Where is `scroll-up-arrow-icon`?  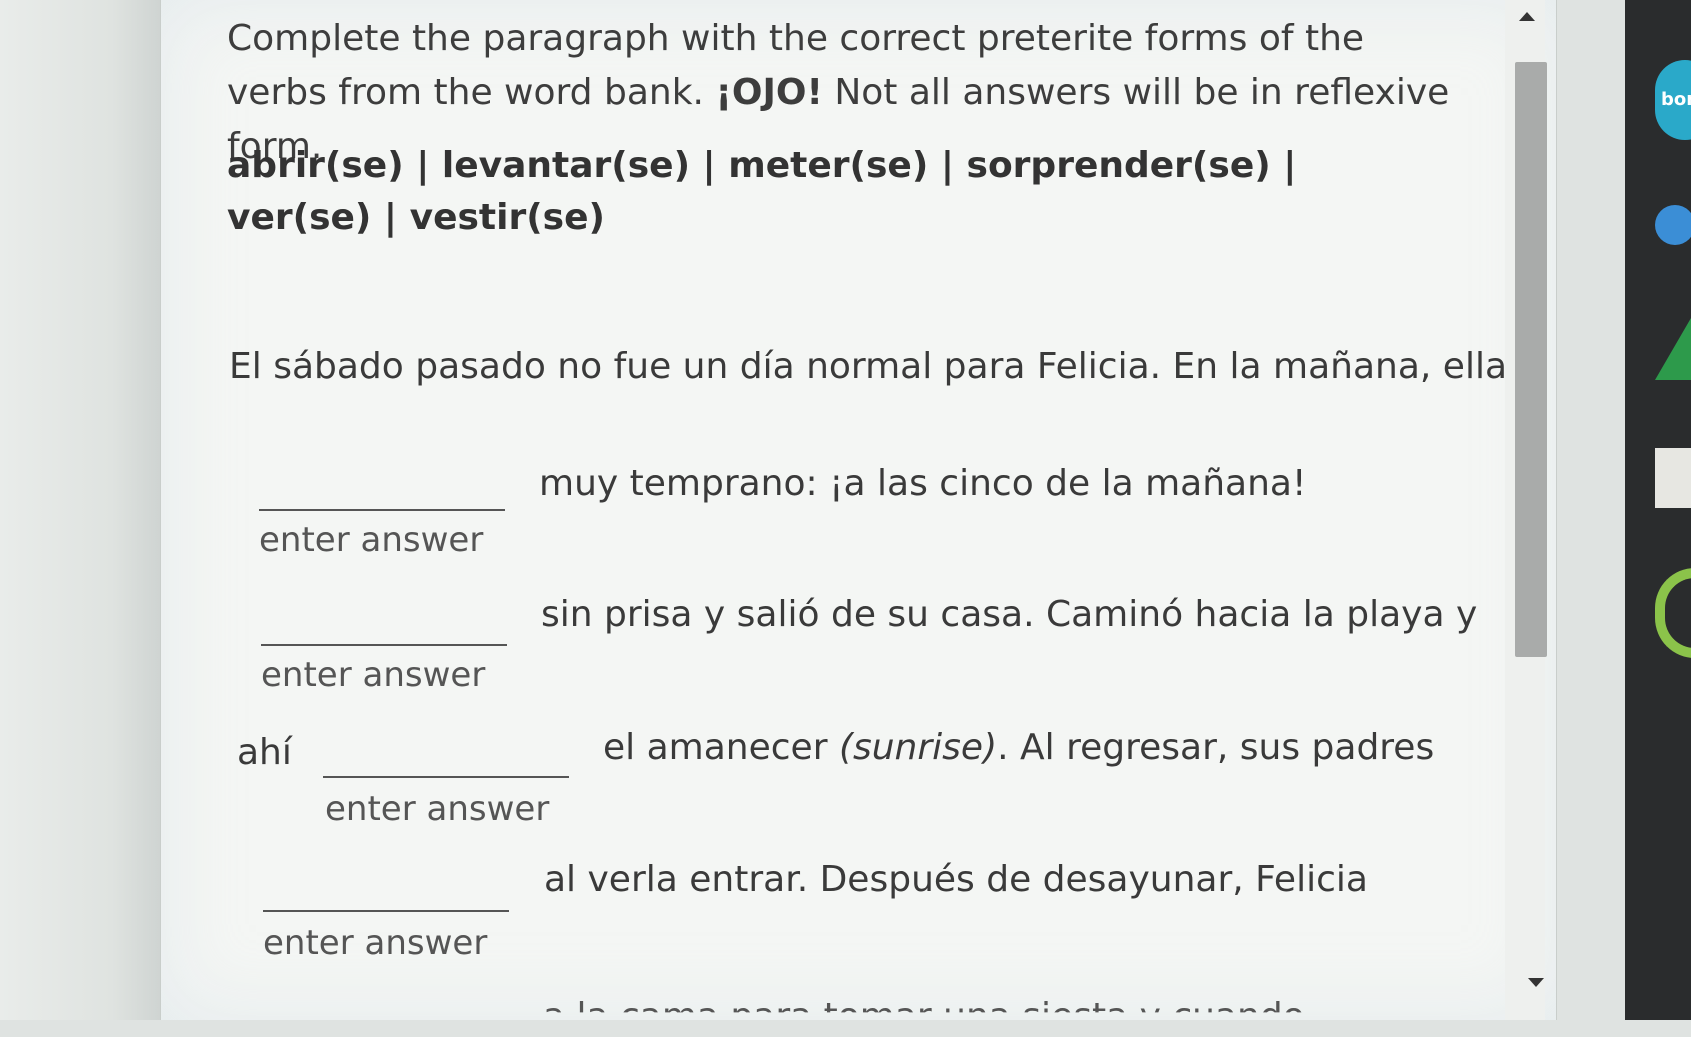 scroll-up-arrow-icon is located at coordinates (1527, 16).